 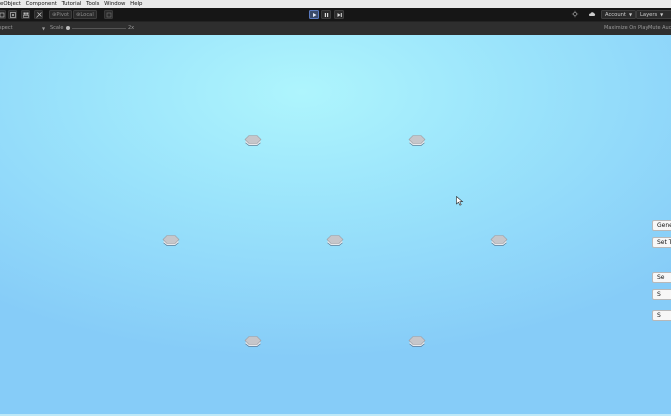 I want to click on grid-snap-icon, so click(x=108, y=14).